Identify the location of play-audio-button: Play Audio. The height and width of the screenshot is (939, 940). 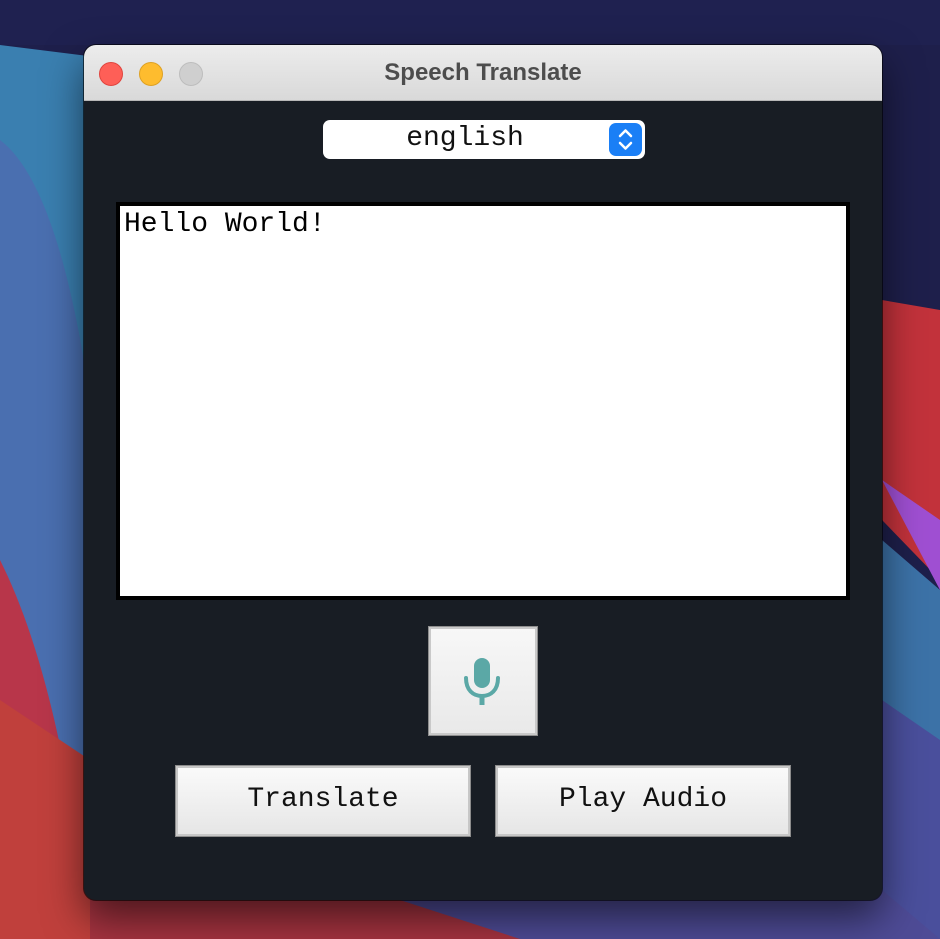
(643, 801).